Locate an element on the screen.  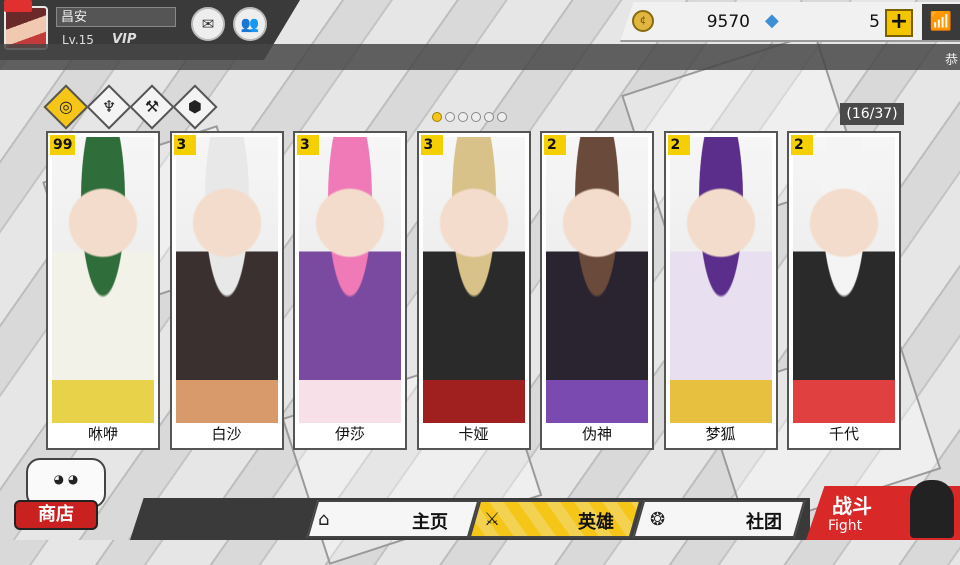
hero-card: 99 咻咿 is located at coordinates (103, 290).